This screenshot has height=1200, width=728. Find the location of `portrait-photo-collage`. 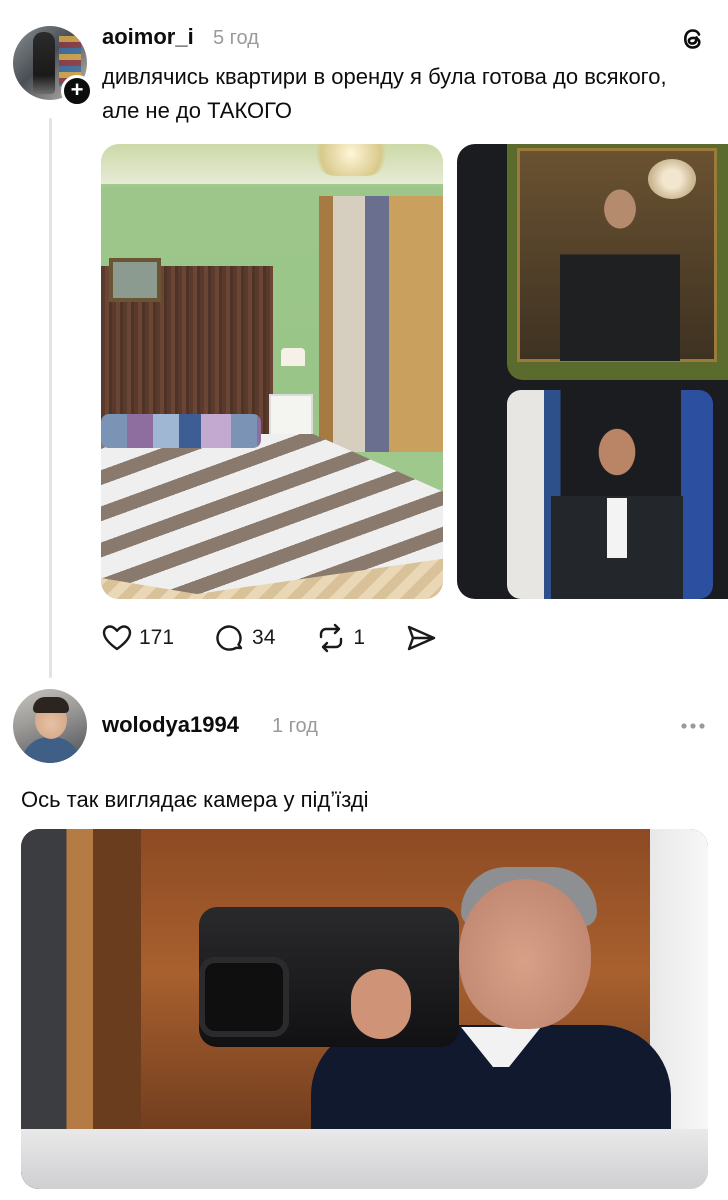

portrait-photo-collage is located at coordinates (592, 371).